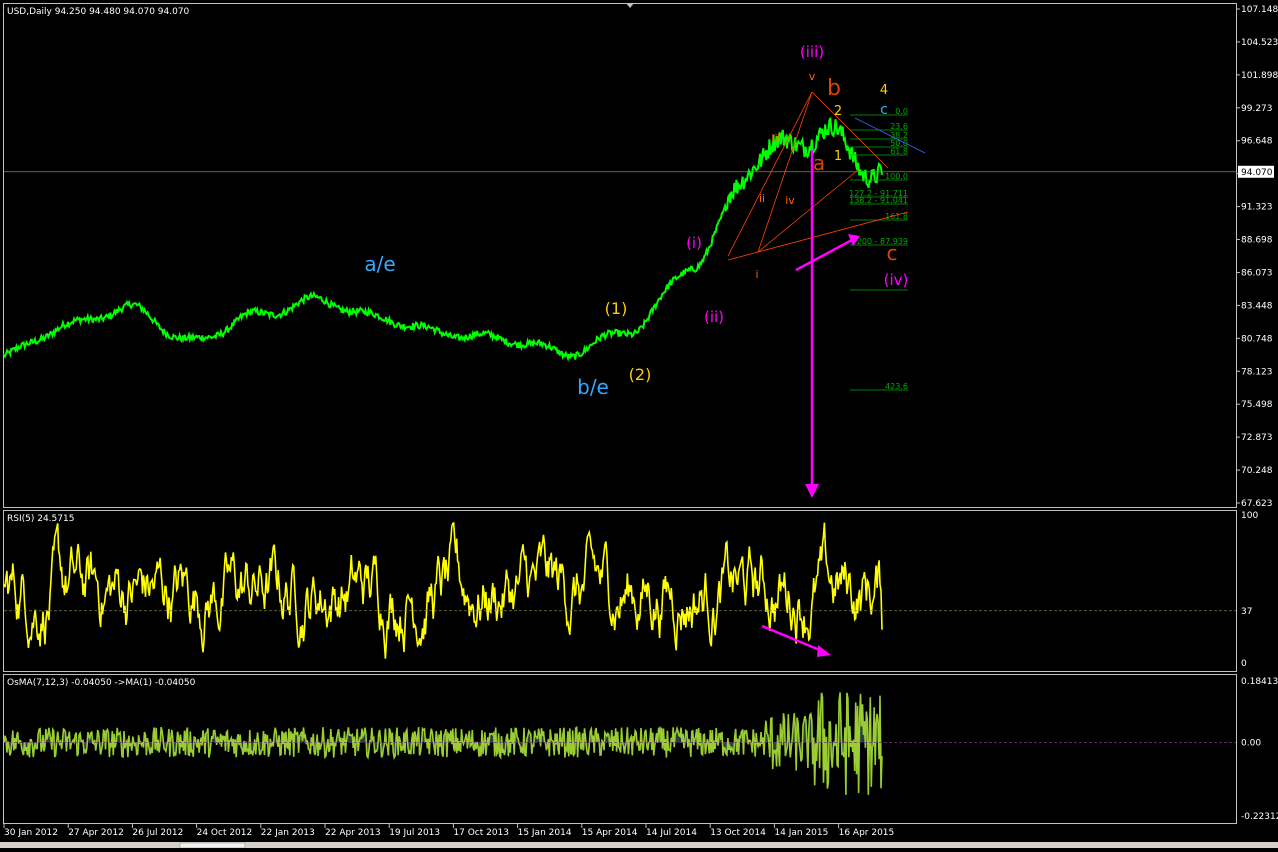  I want to click on wave-label: iv, so click(790, 200).